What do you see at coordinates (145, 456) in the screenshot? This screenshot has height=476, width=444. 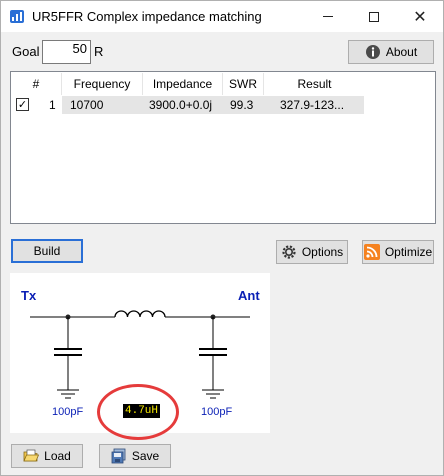 I see `save-label: Save` at bounding box center [145, 456].